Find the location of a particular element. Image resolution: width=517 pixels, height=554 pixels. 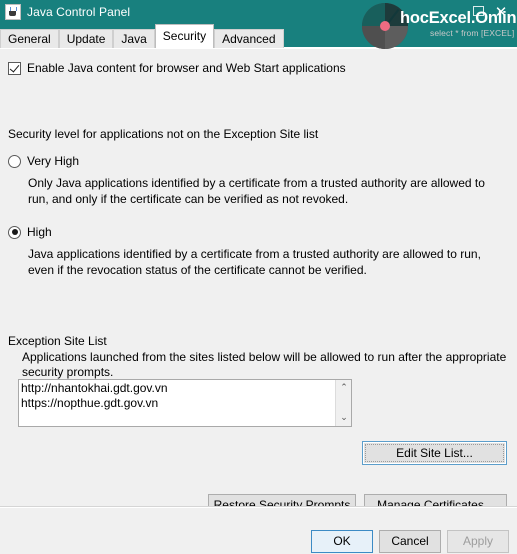

tab-security: Security is located at coordinates (184, 36).